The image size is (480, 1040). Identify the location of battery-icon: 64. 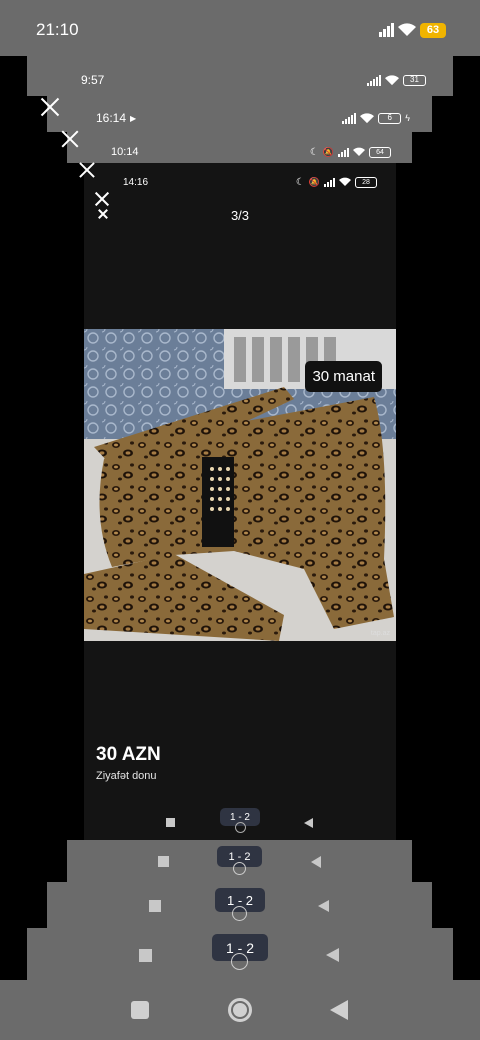
(380, 152).